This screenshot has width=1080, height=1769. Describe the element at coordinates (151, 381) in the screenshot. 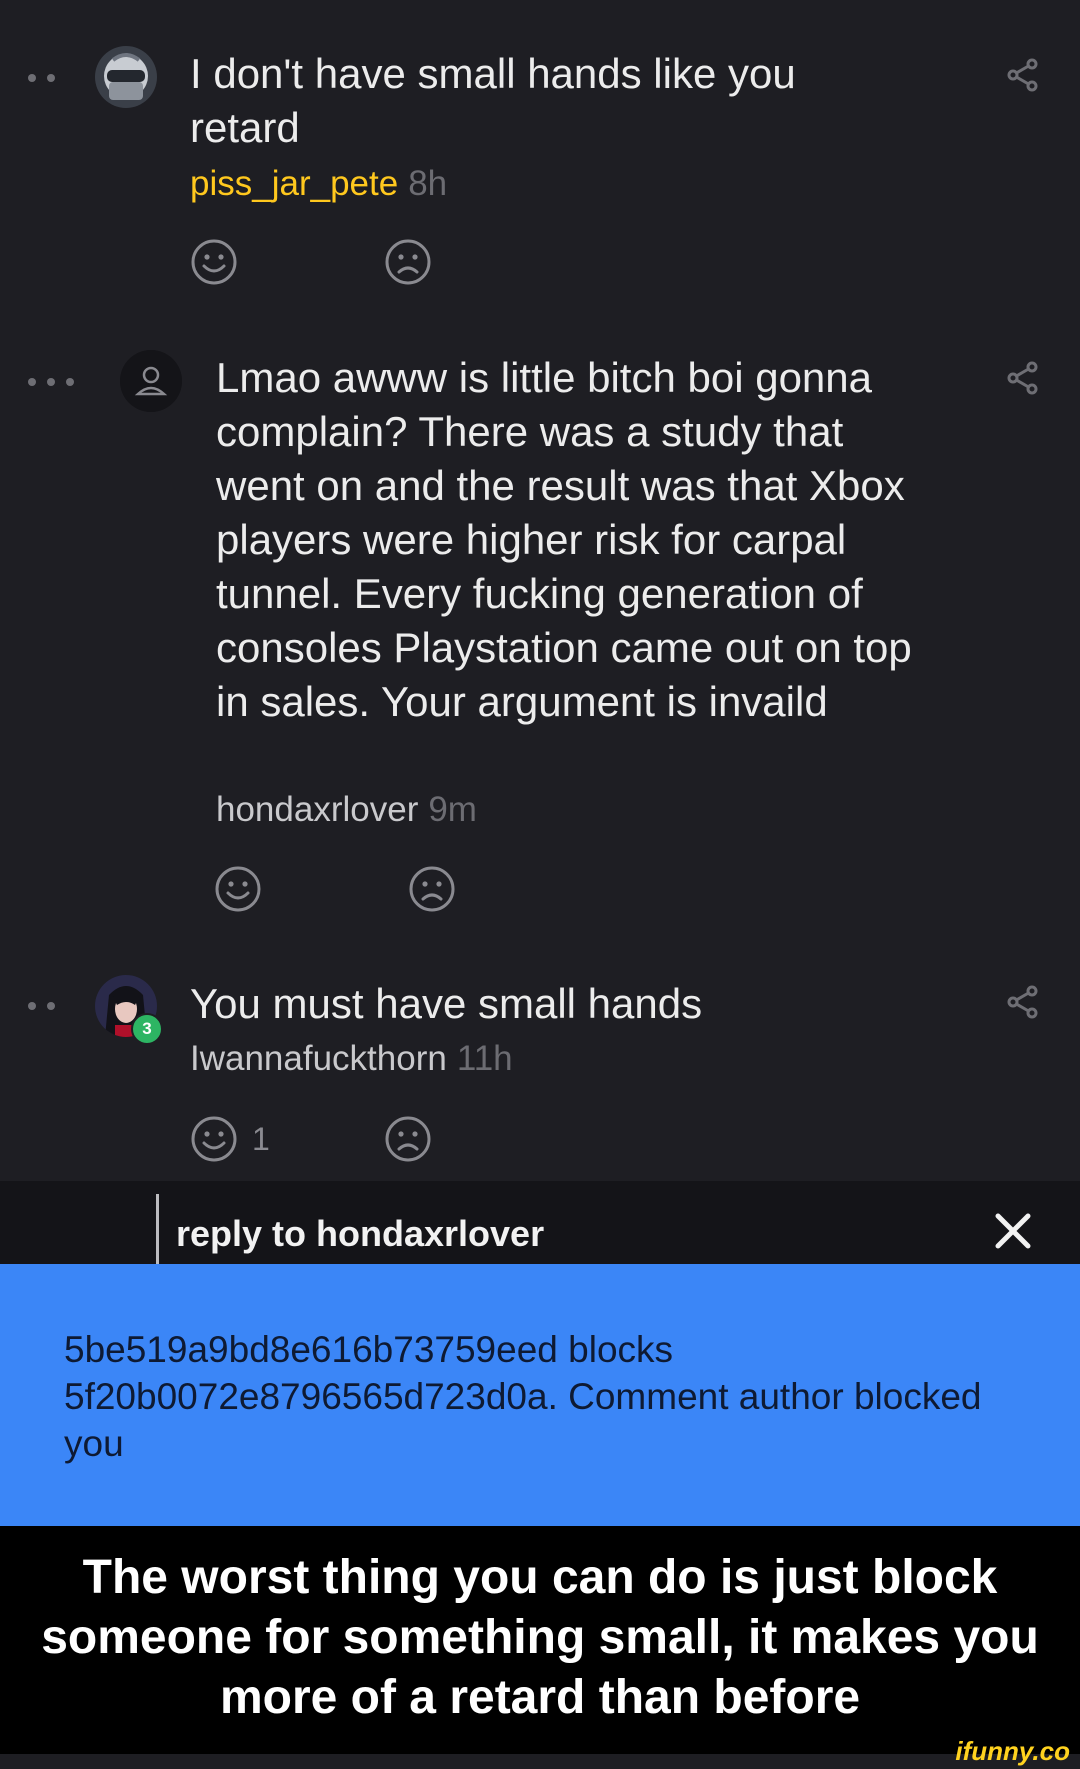

I see `avatar-default` at that location.